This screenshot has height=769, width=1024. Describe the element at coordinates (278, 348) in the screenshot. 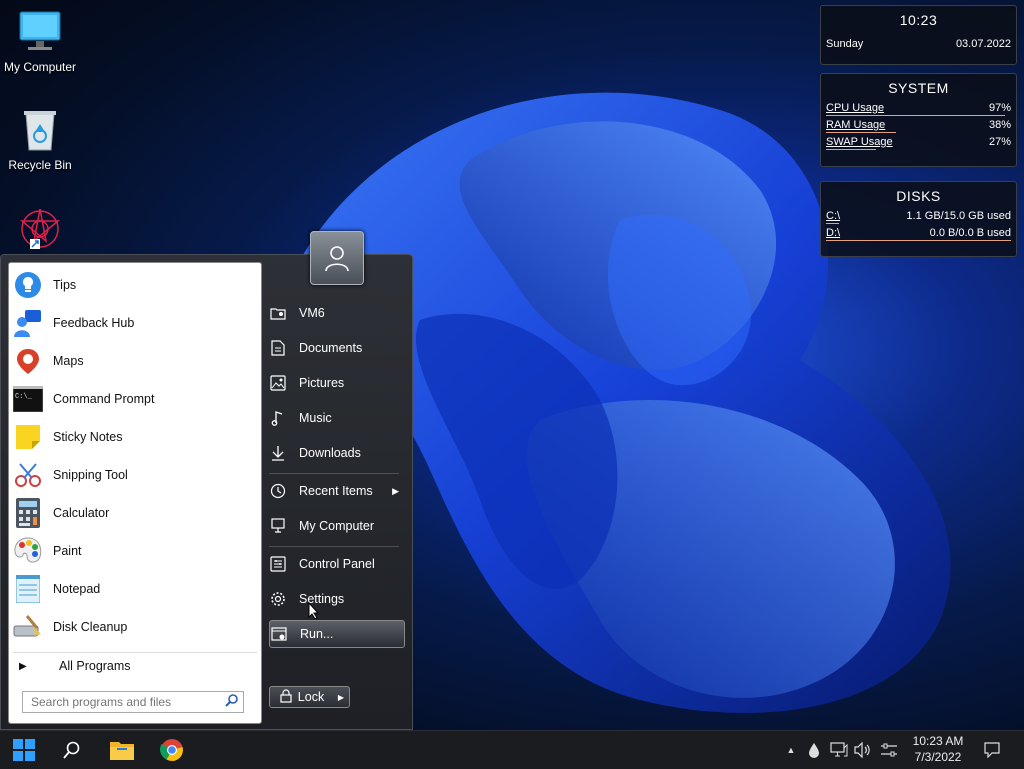

I see `document-icon` at that location.